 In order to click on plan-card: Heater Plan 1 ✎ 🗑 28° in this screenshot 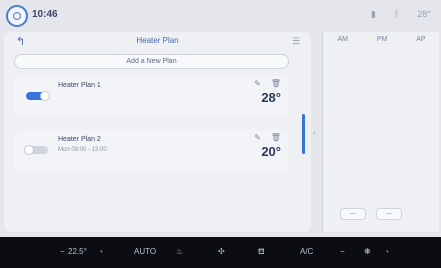, I will do `click(151, 96)`.